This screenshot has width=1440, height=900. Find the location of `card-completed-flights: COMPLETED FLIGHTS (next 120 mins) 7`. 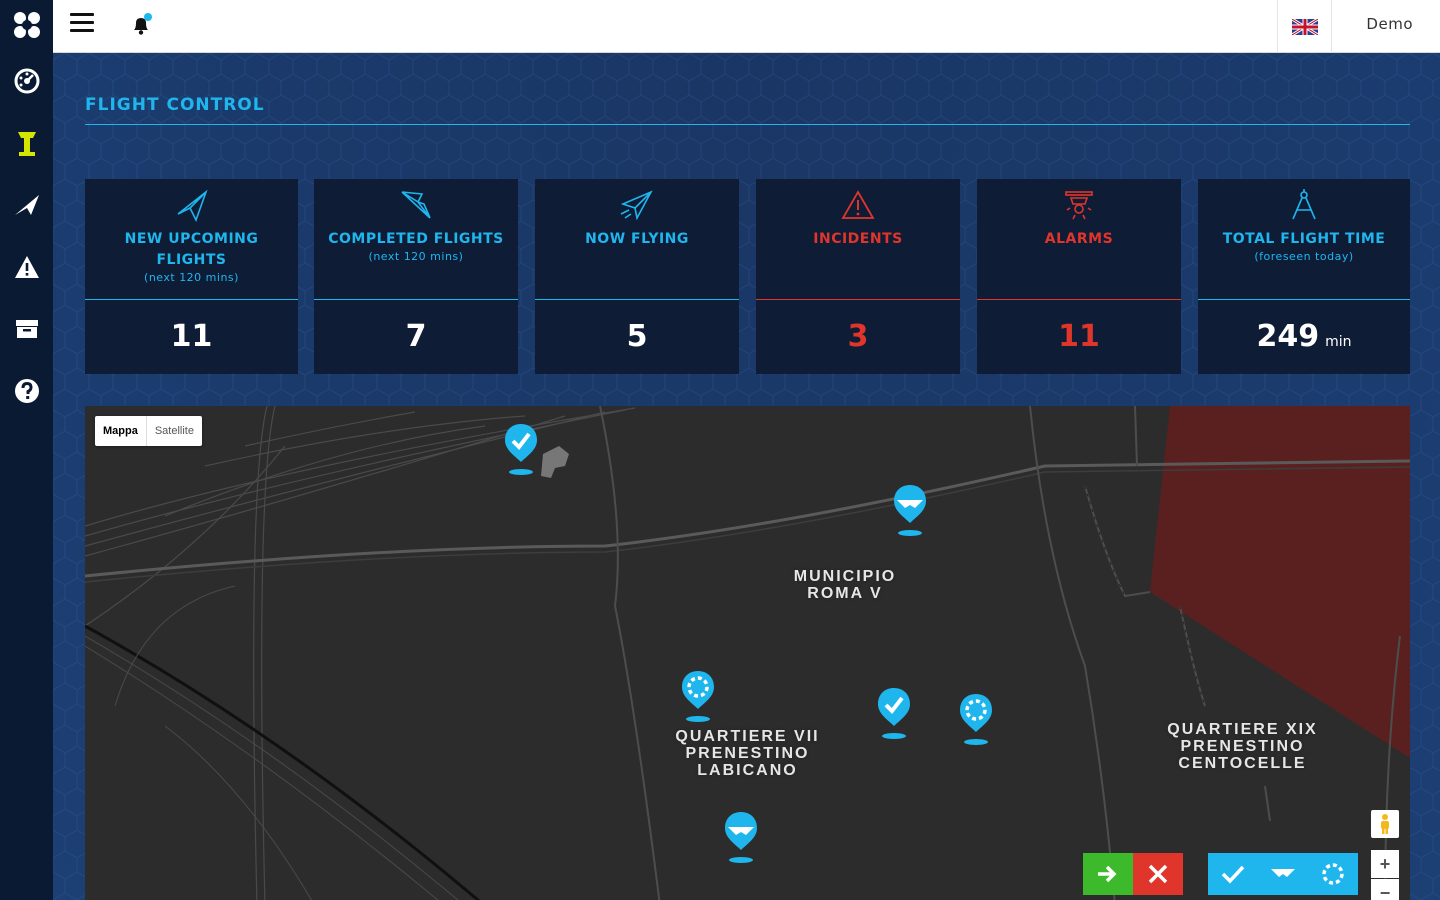

card-completed-flights: COMPLETED FLIGHTS (next 120 mins) 7 is located at coordinates (416, 276).